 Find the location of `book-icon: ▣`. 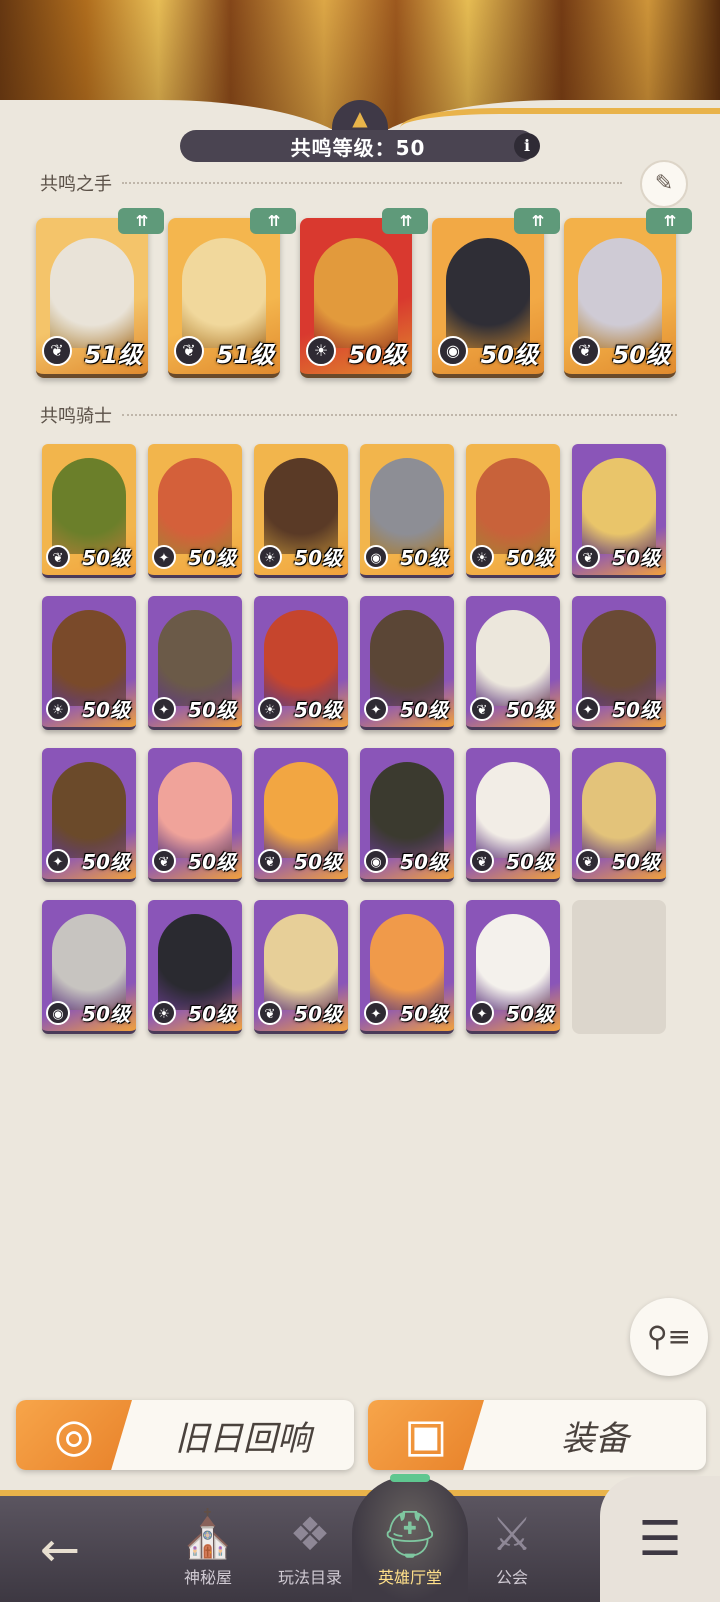

book-icon: ▣ is located at coordinates (426, 1435).